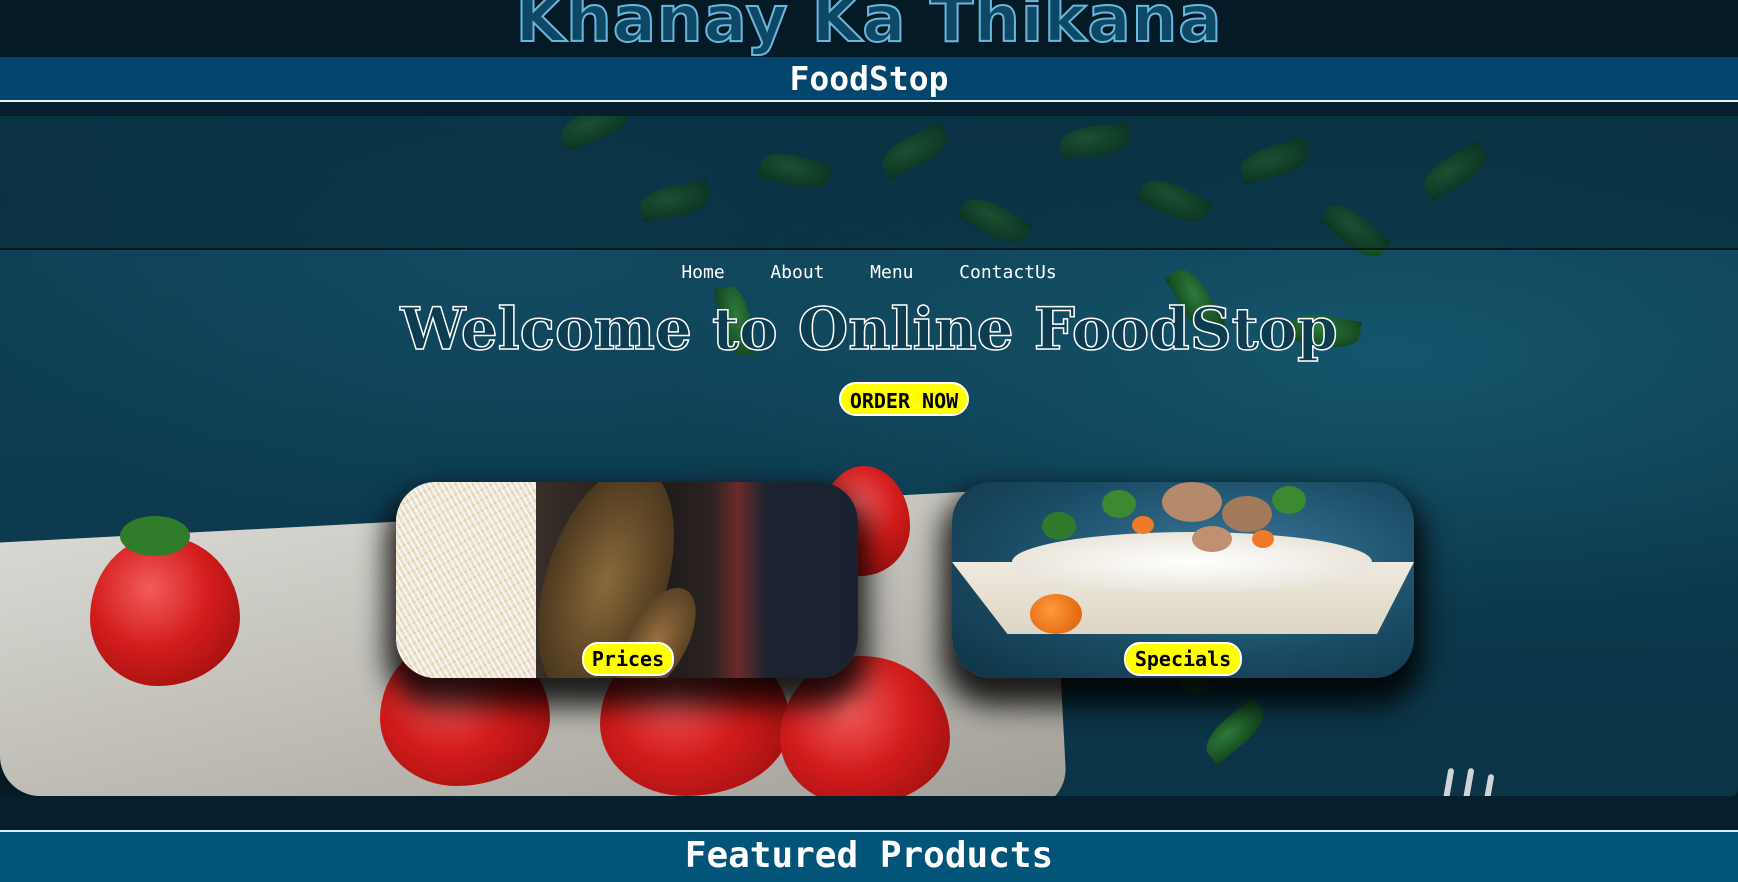  Describe the element at coordinates (1056, 614) in the screenshot. I see `carrot-image` at that location.